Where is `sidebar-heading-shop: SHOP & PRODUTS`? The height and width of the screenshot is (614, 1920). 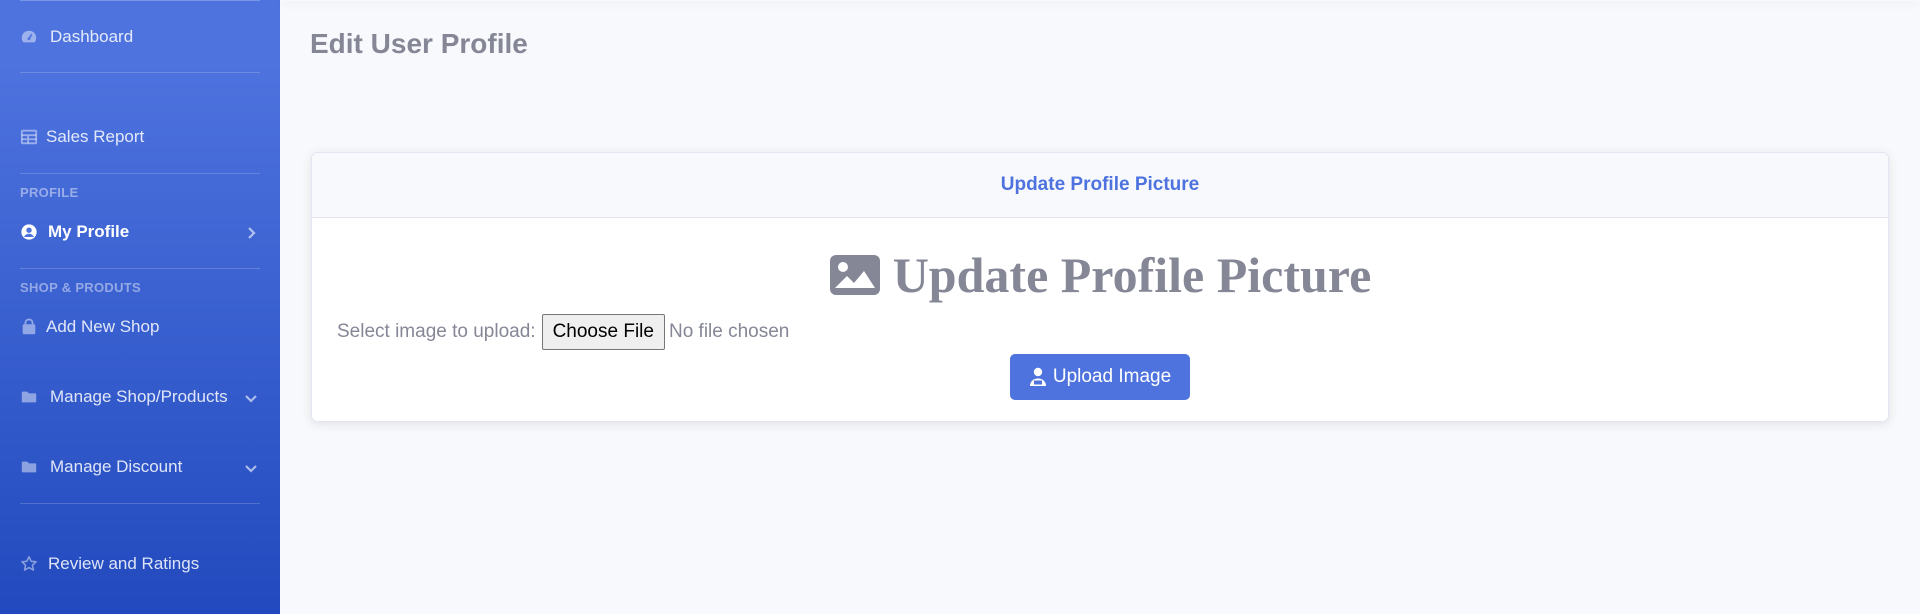 sidebar-heading-shop: SHOP & PRODUTS is located at coordinates (80, 287).